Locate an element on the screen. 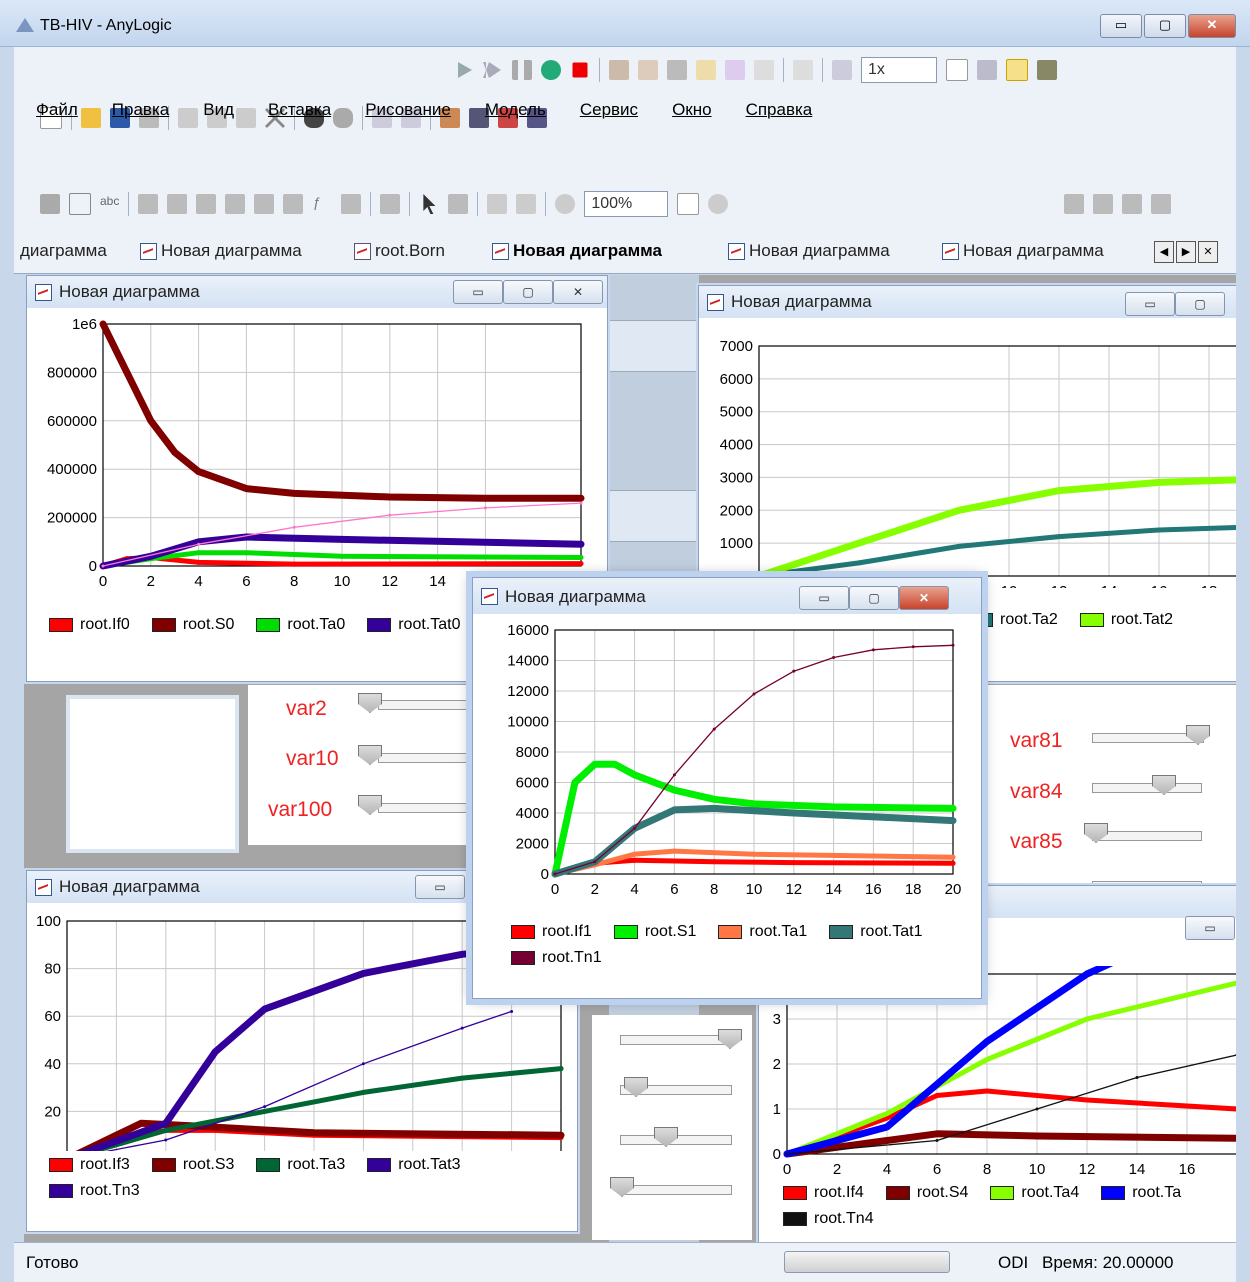 The image size is (1250, 1282). var84-slider is located at coordinates (1147, 788).